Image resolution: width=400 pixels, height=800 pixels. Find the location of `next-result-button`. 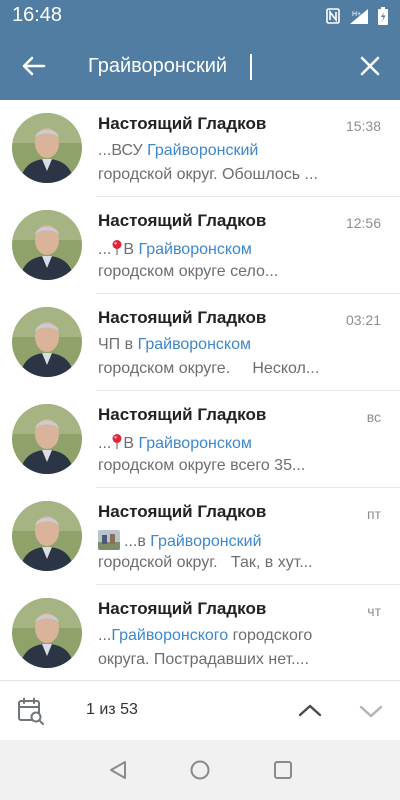

next-result-button is located at coordinates (371, 711).